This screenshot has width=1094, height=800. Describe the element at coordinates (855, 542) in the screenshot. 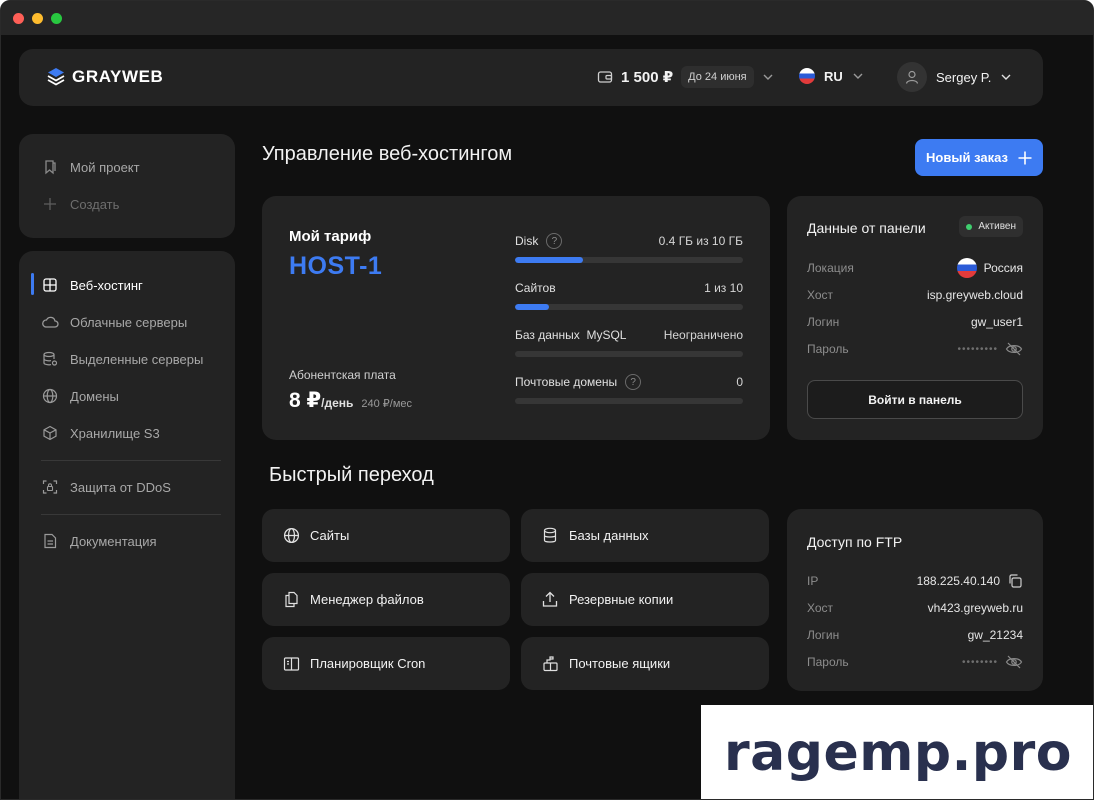

I see `ftp-title: Доступ по FTP` at that location.